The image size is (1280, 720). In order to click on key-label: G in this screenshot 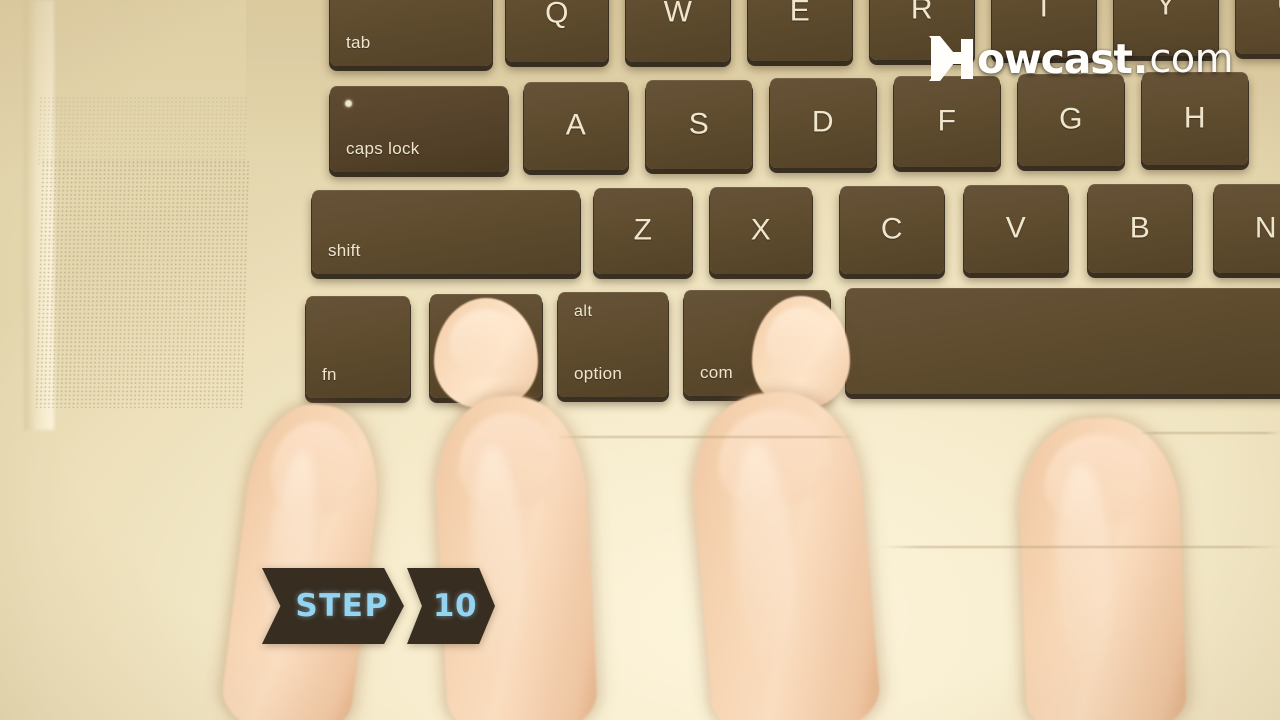, I will do `click(1071, 119)`.